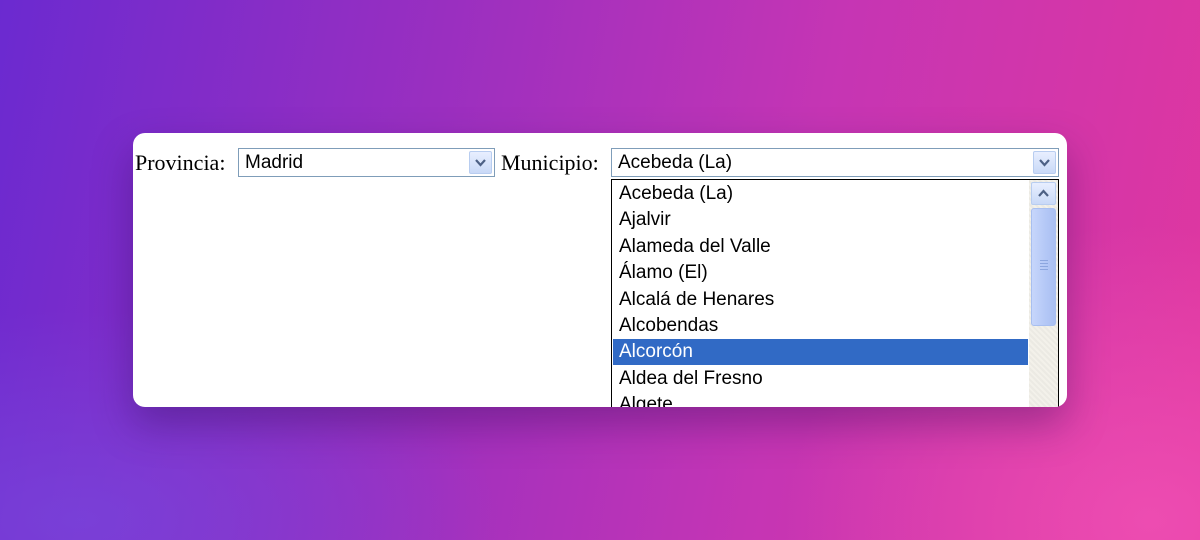  I want to click on list-scrollbar, so click(1043, 293).